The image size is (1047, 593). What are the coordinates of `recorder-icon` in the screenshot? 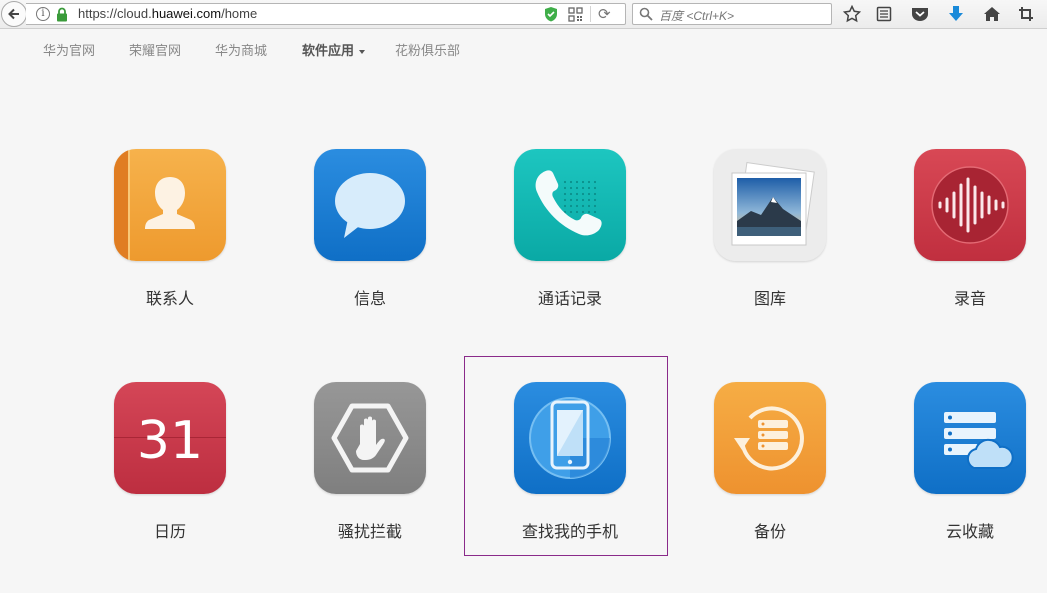 It's located at (970, 205).